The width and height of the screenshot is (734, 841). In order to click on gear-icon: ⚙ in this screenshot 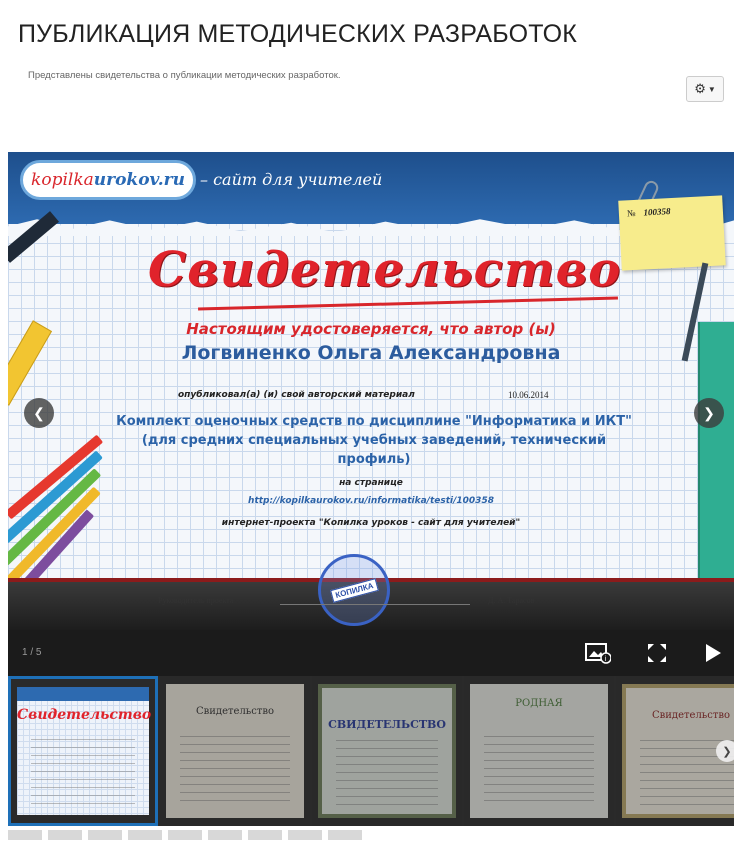, I will do `click(700, 88)`.